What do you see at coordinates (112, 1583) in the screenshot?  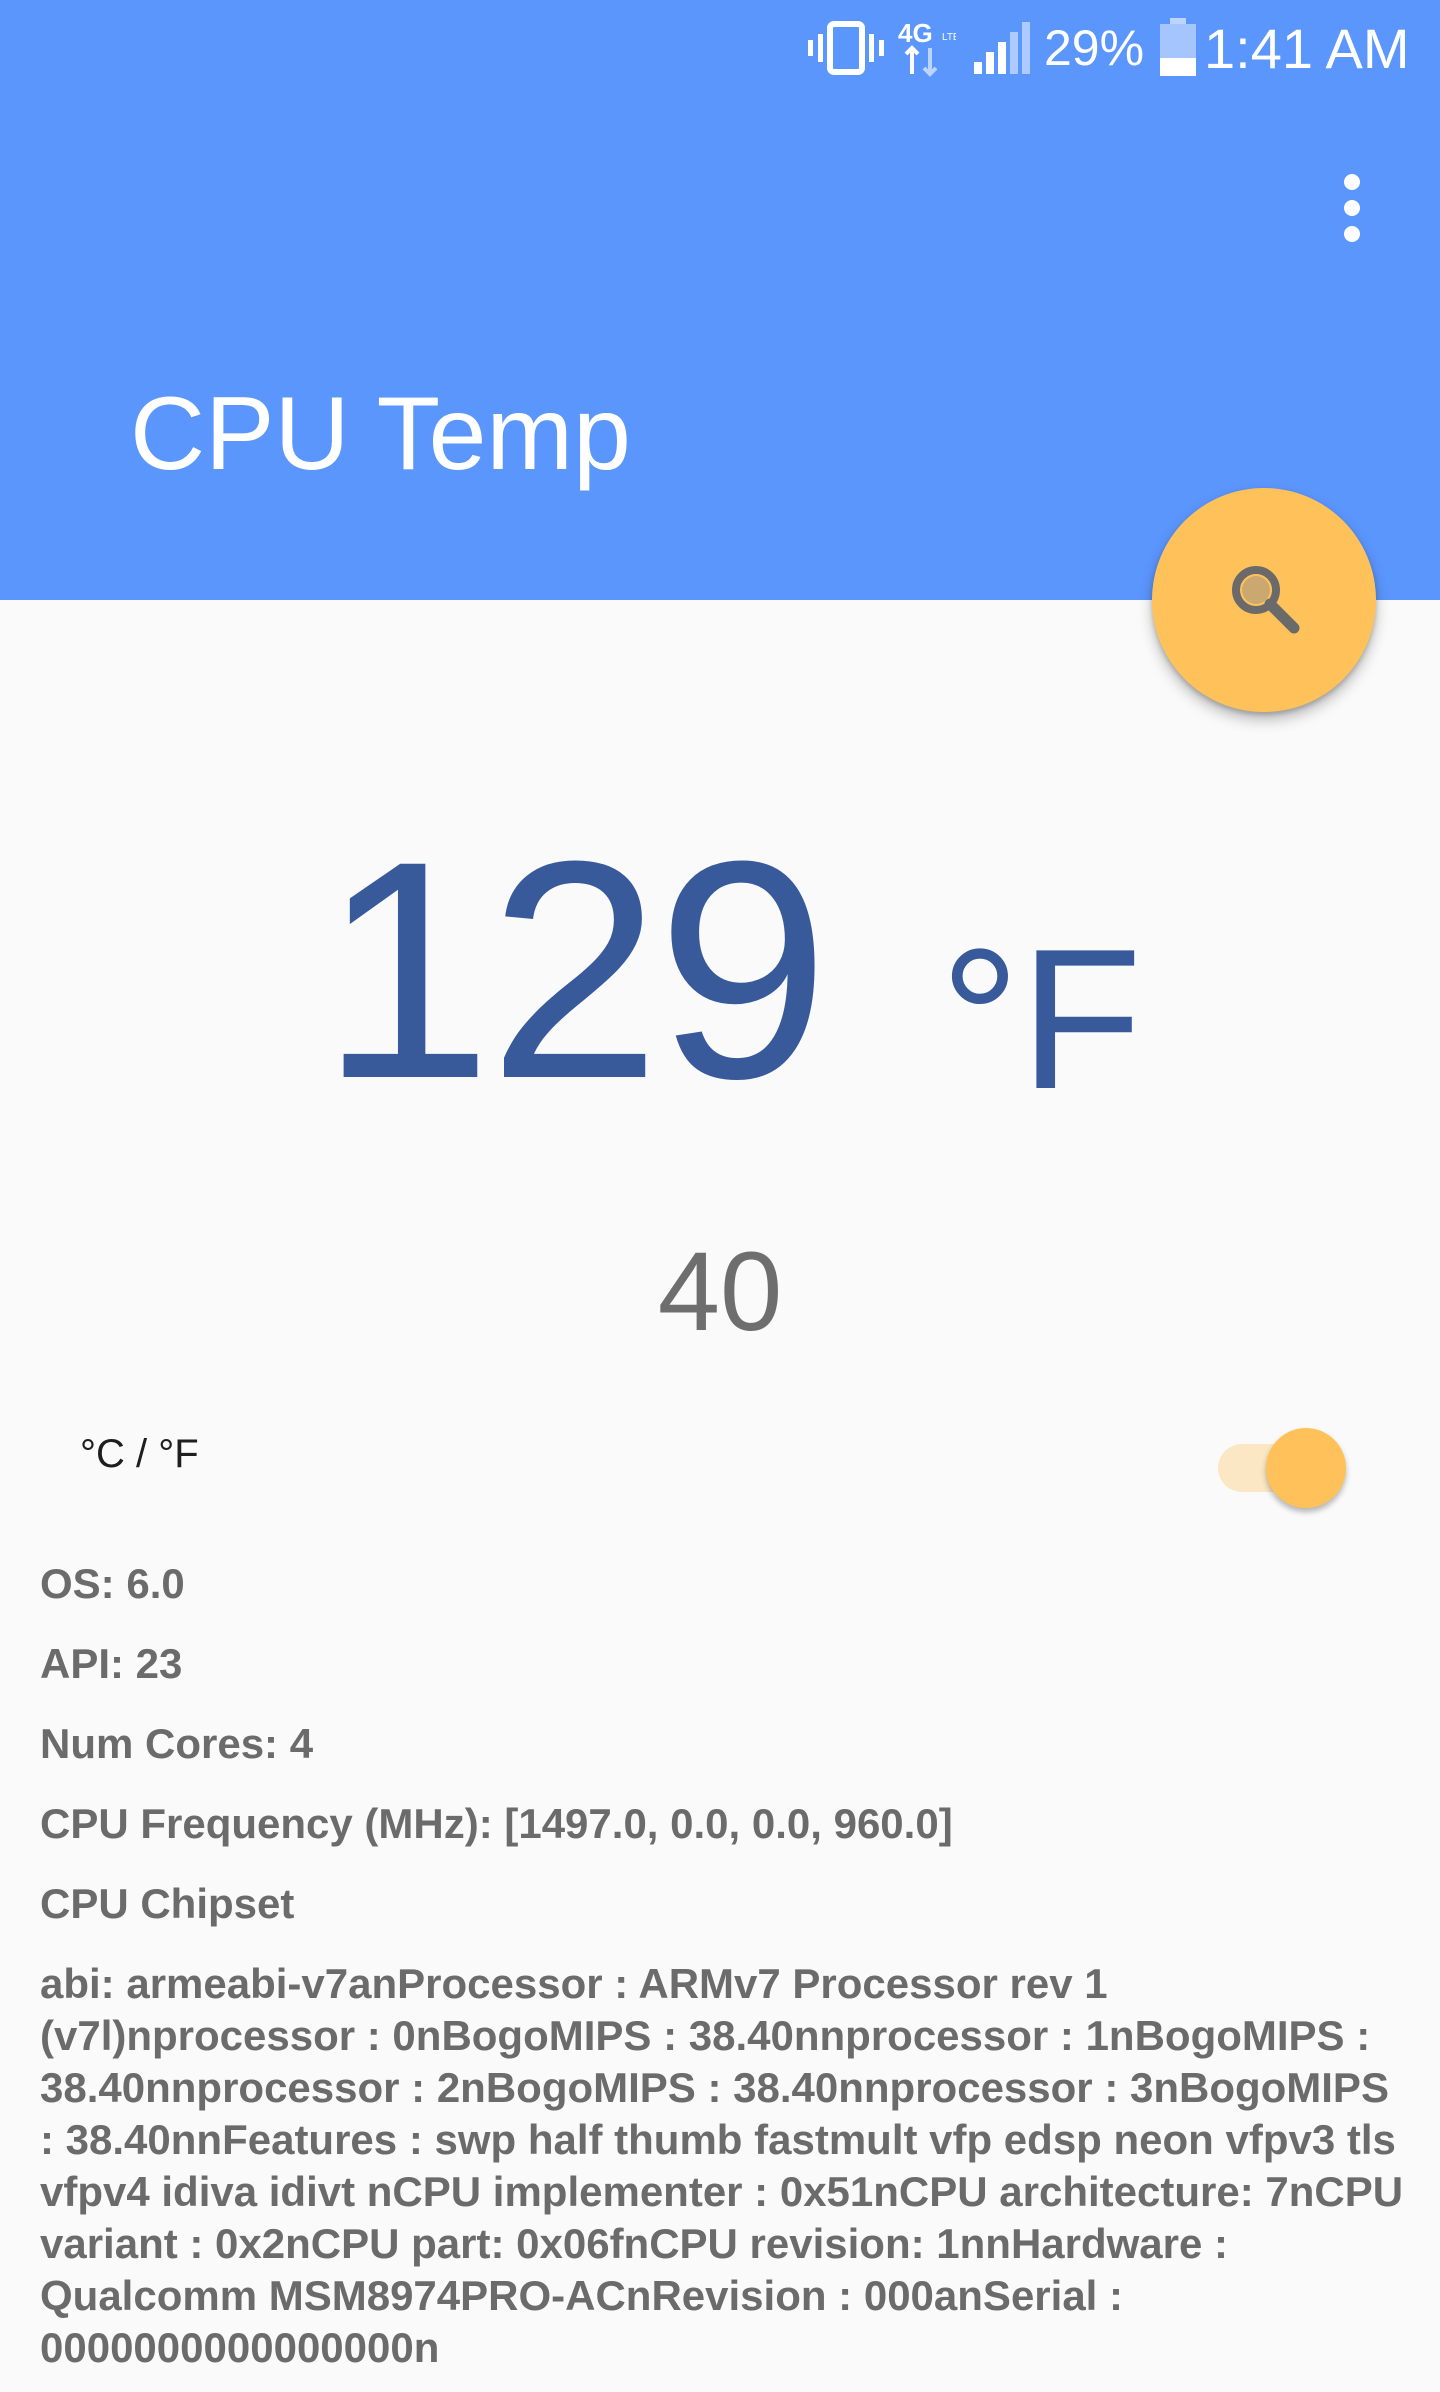 I see `os-version: OS: 6.0` at bounding box center [112, 1583].